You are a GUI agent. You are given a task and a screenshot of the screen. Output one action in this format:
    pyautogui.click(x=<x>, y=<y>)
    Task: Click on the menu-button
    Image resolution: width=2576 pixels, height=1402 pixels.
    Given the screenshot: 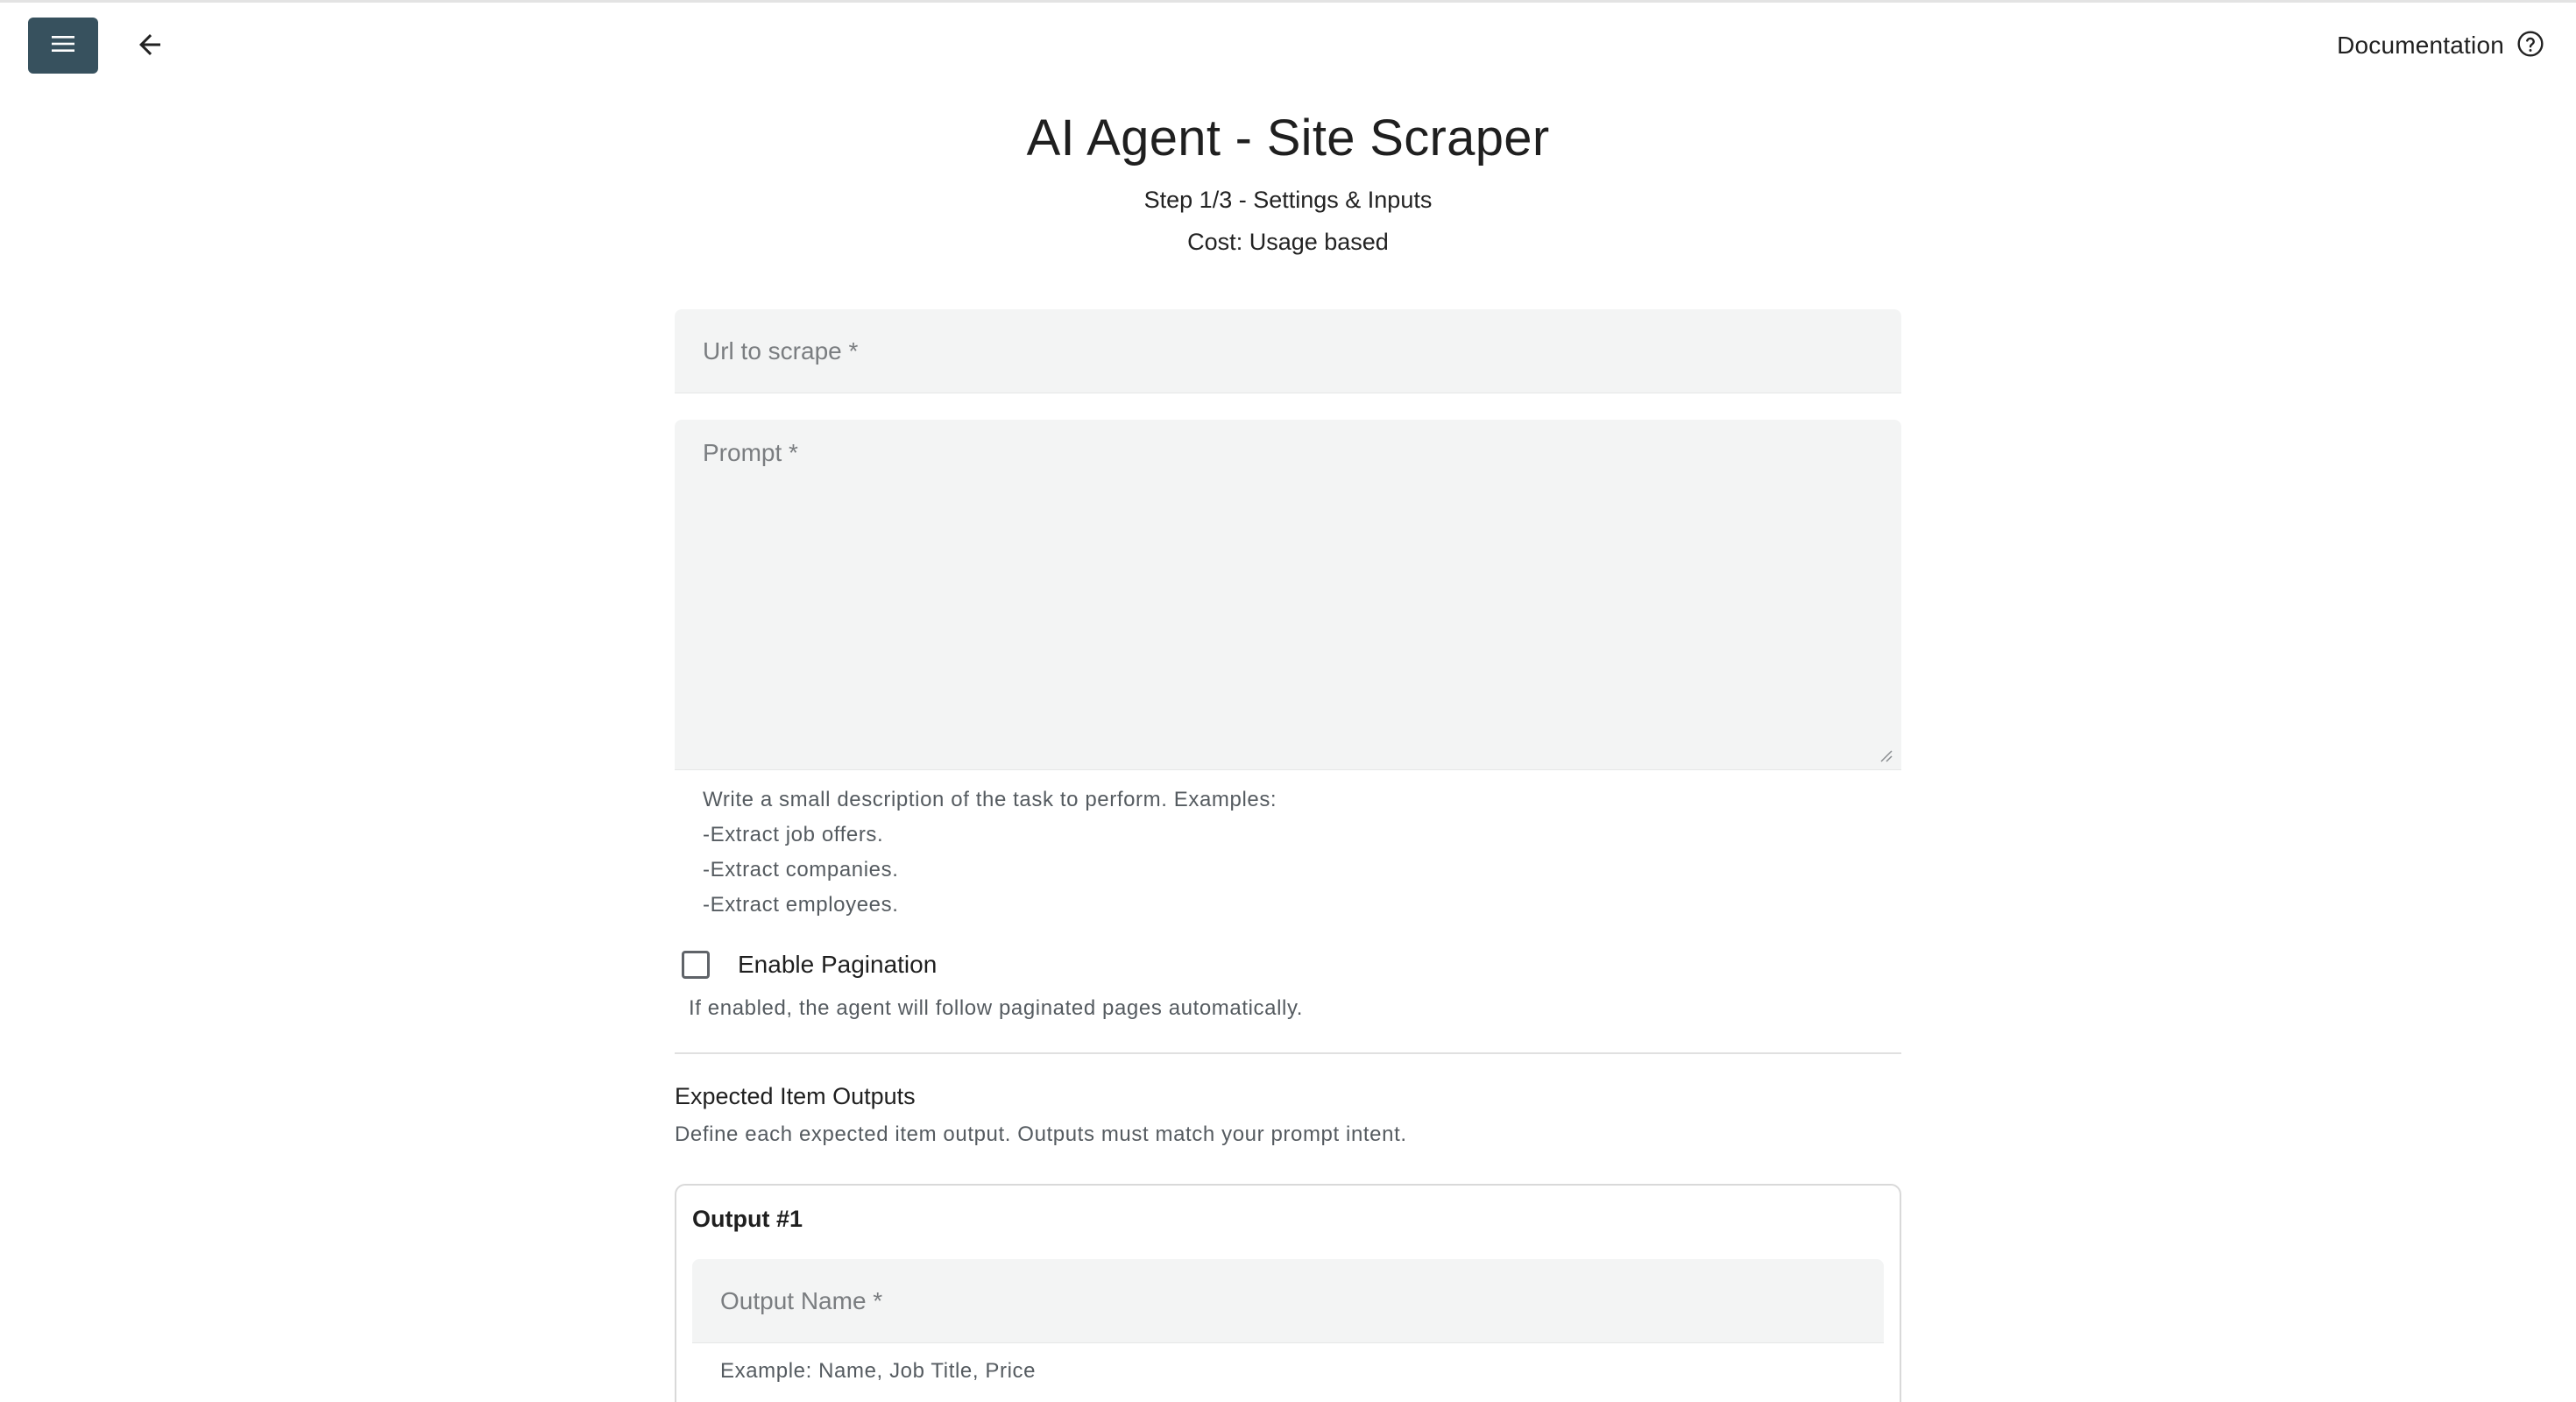 What is the action you would take?
    pyautogui.click(x=63, y=46)
    